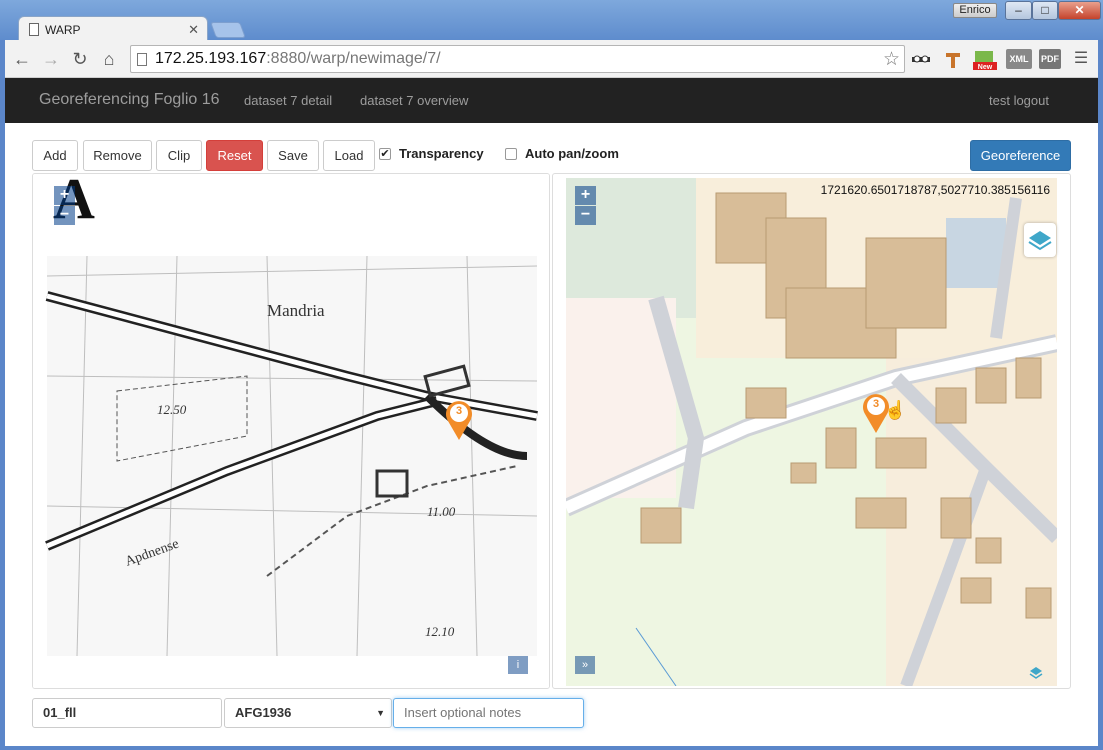  What do you see at coordinates (459, 419) in the screenshot?
I see `gcp-marker-left: 3` at bounding box center [459, 419].